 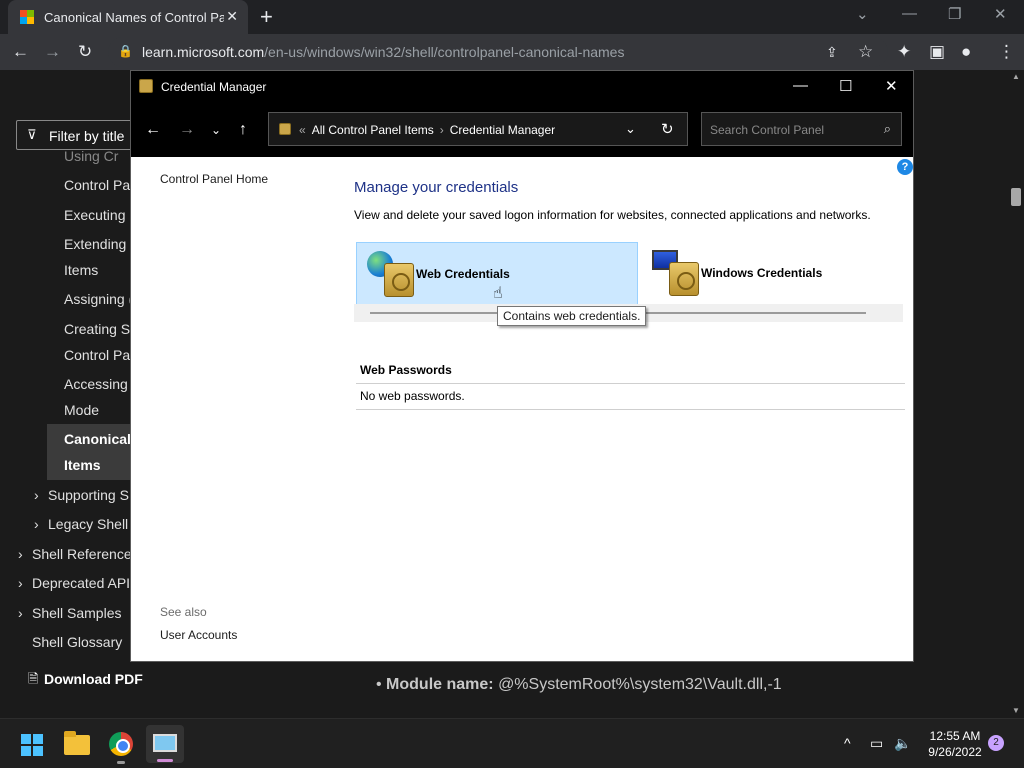 I want to click on see-also-label: See also, so click(x=183, y=612).